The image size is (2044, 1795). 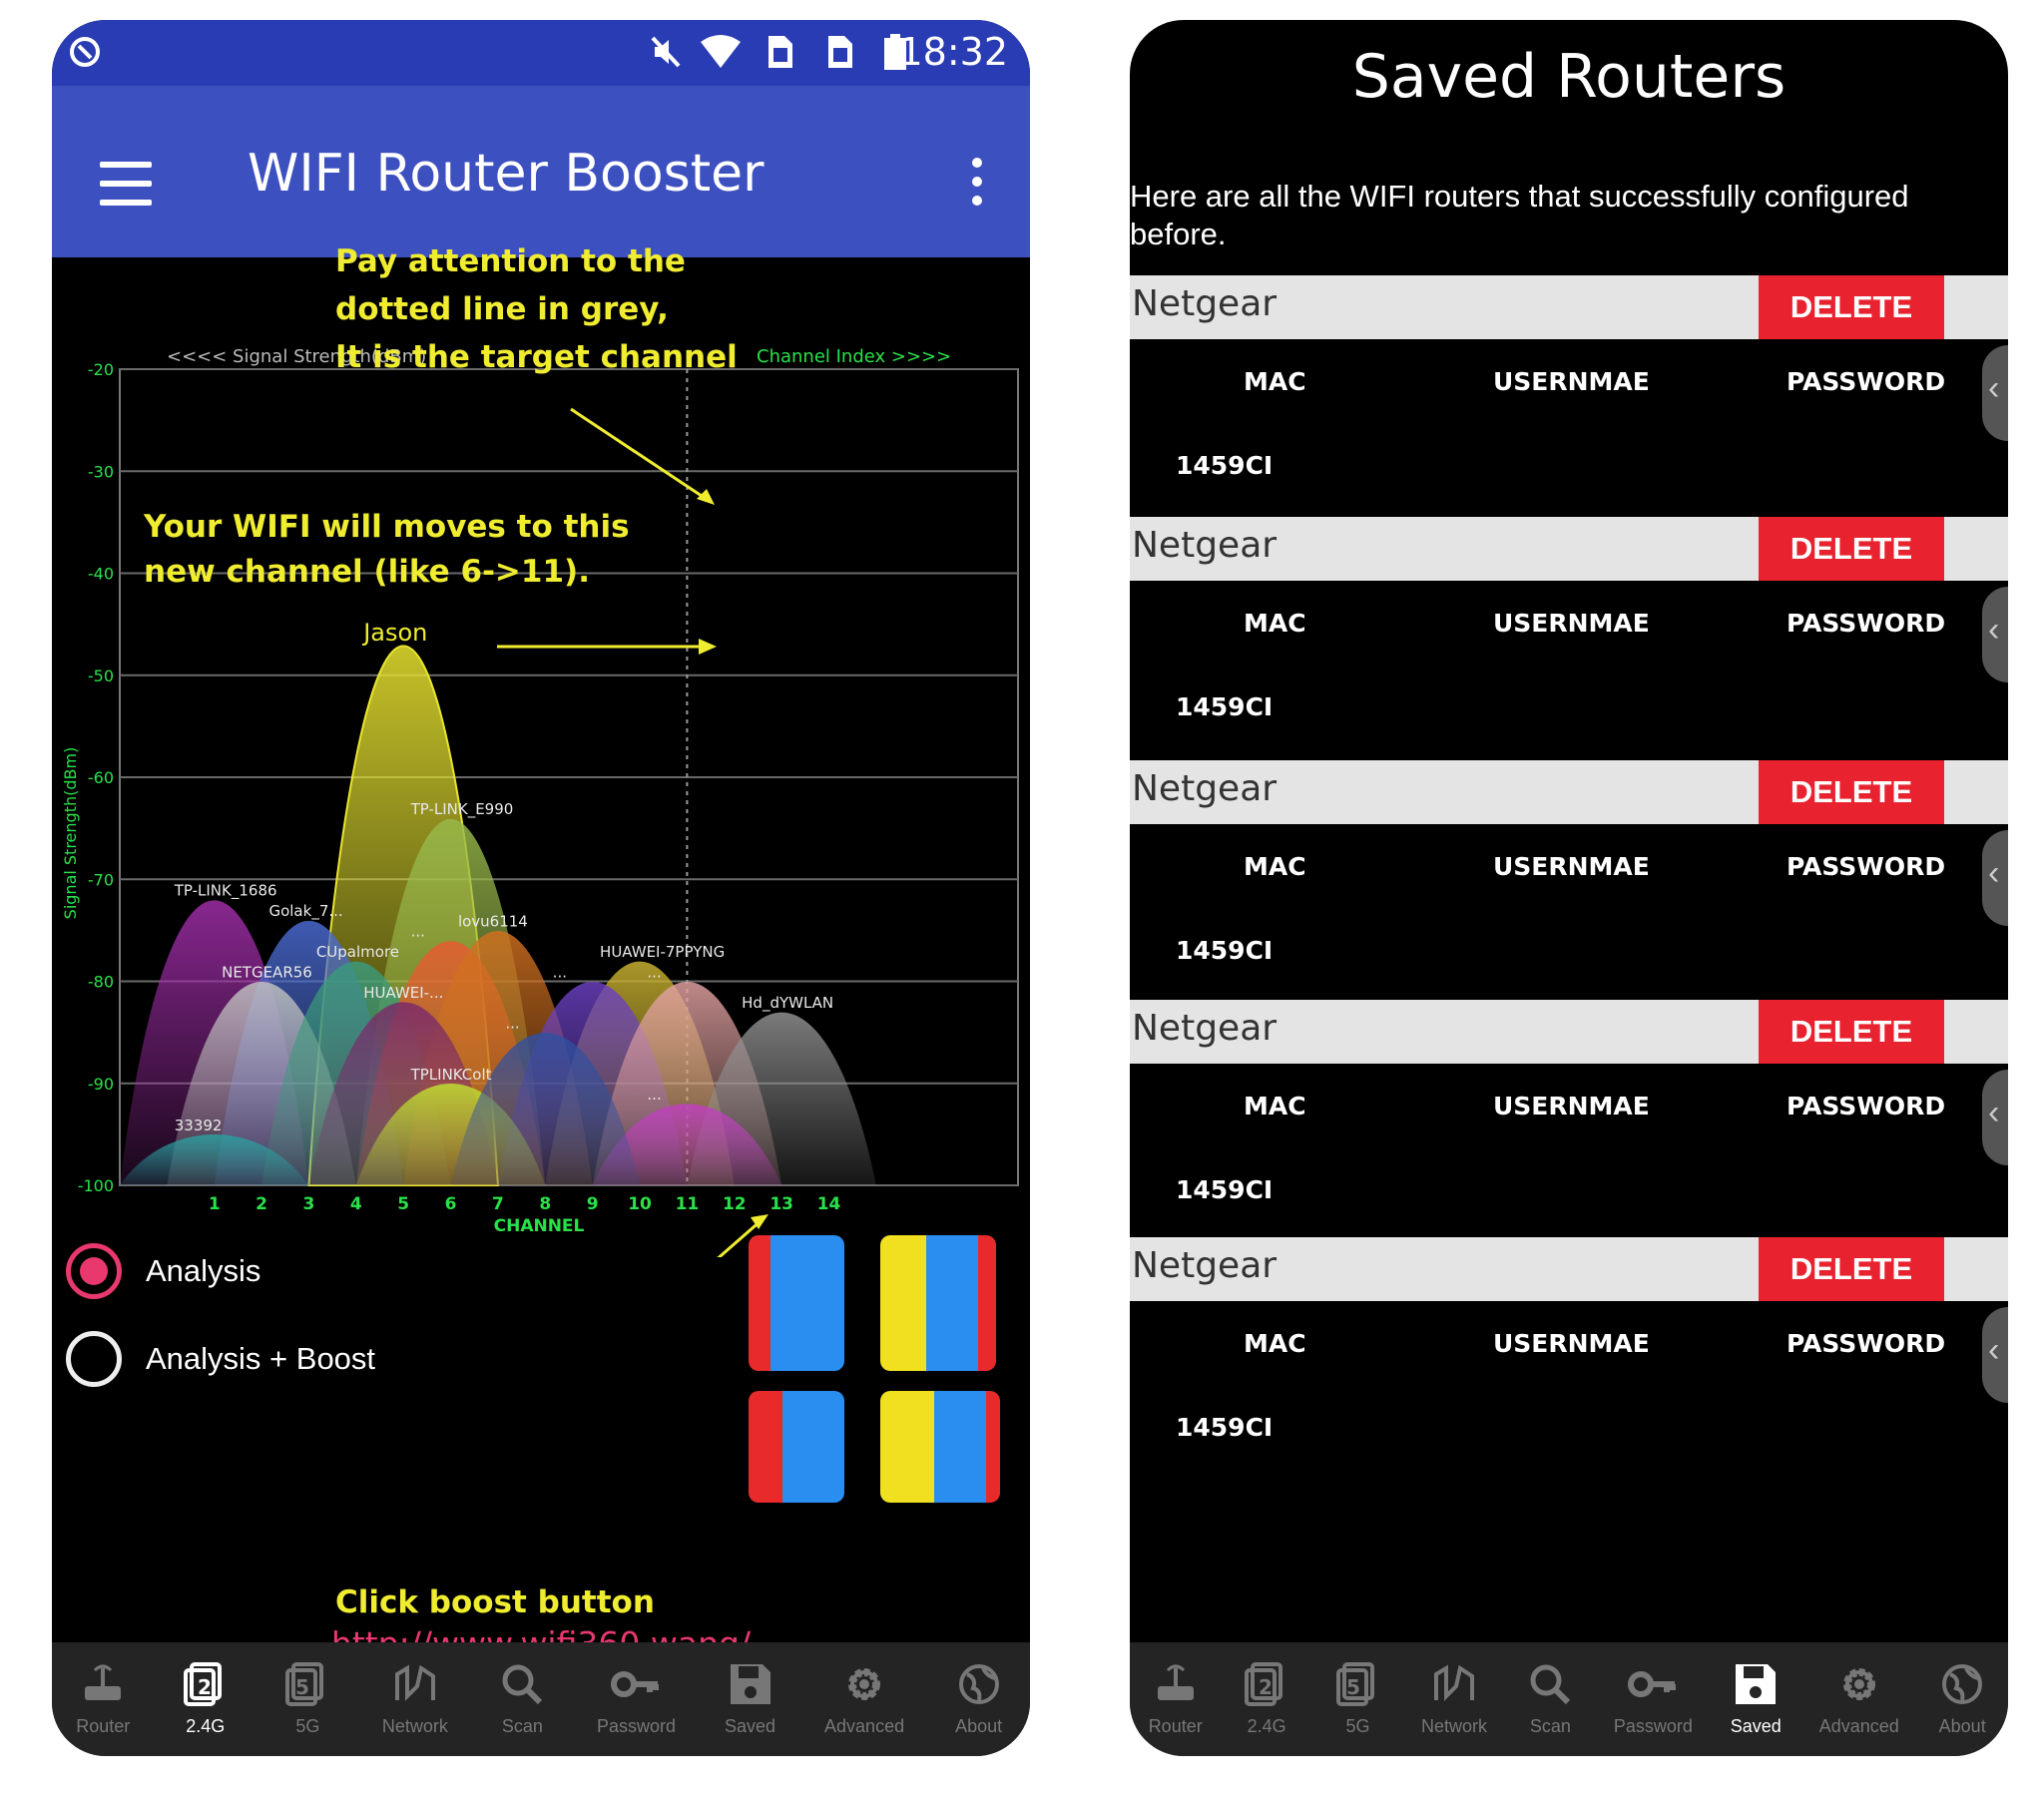 I want to click on nav-label: Scan, so click(x=1550, y=1726).